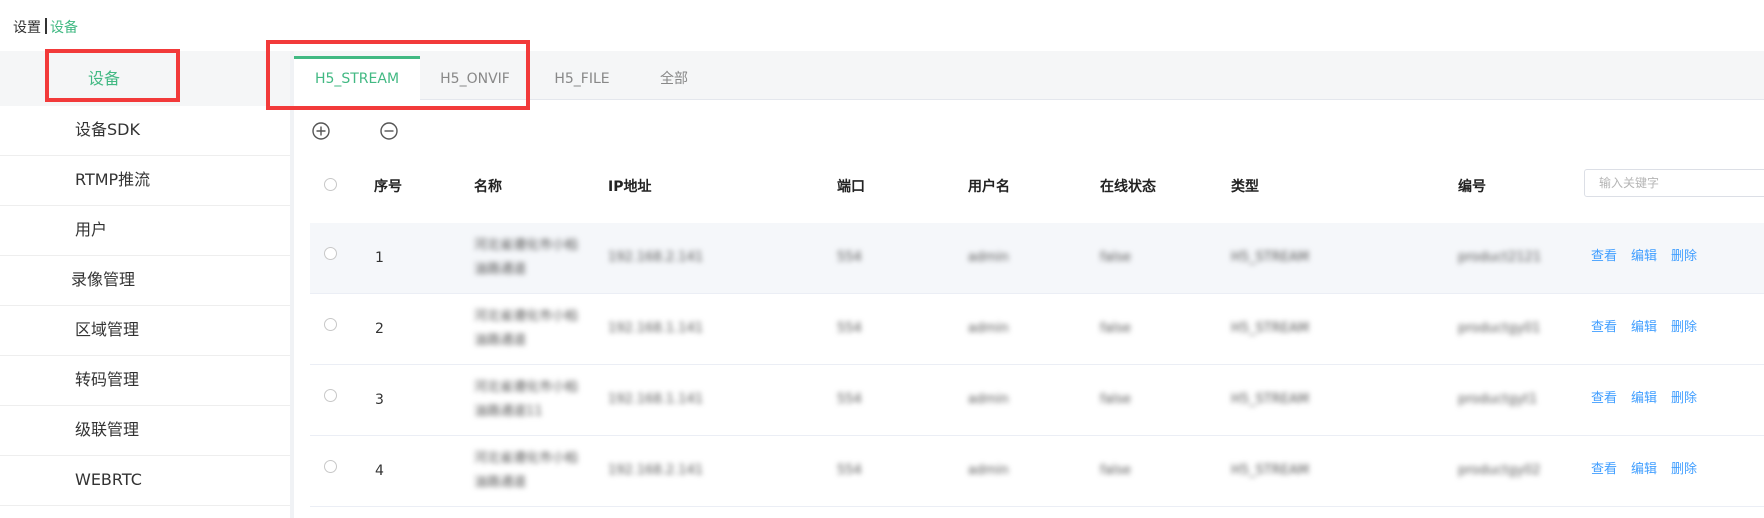  Describe the element at coordinates (107, 329) in the screenshot. I see `sidebar-item-label: 区域管理` at that location.